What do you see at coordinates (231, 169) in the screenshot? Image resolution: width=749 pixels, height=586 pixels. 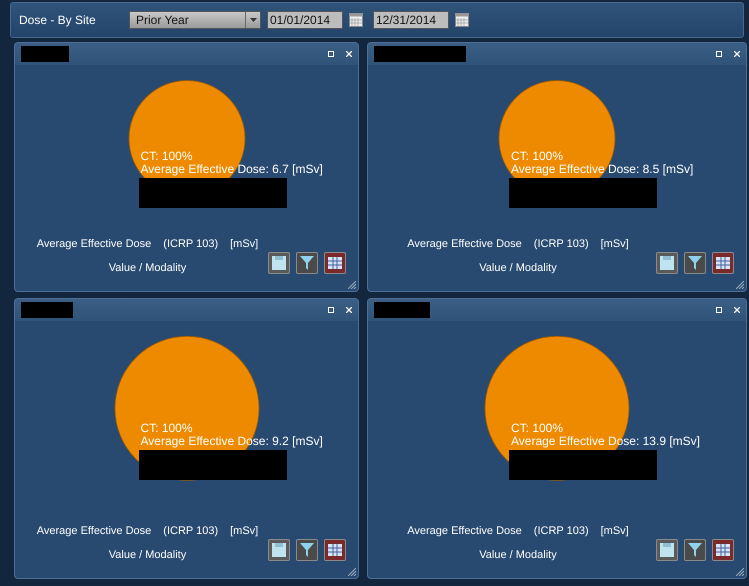 I see `tooltip-text: Average Effective Dose: 6.7 [mSv]` at bounding box center [231, 169].